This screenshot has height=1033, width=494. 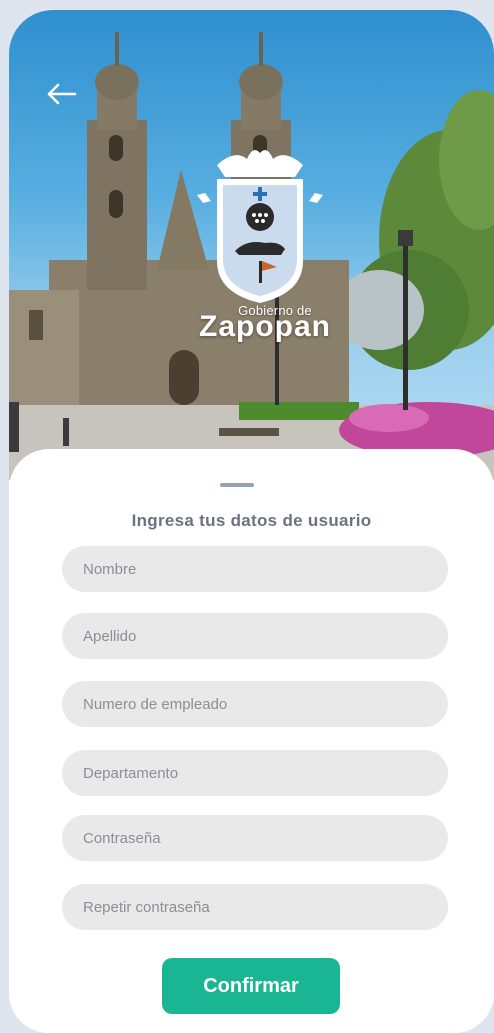 What do you see at coordinates (265, 326) in the screenshot?
I see `logo-wordmark: Zapopan` at bounding box center [265, 326].